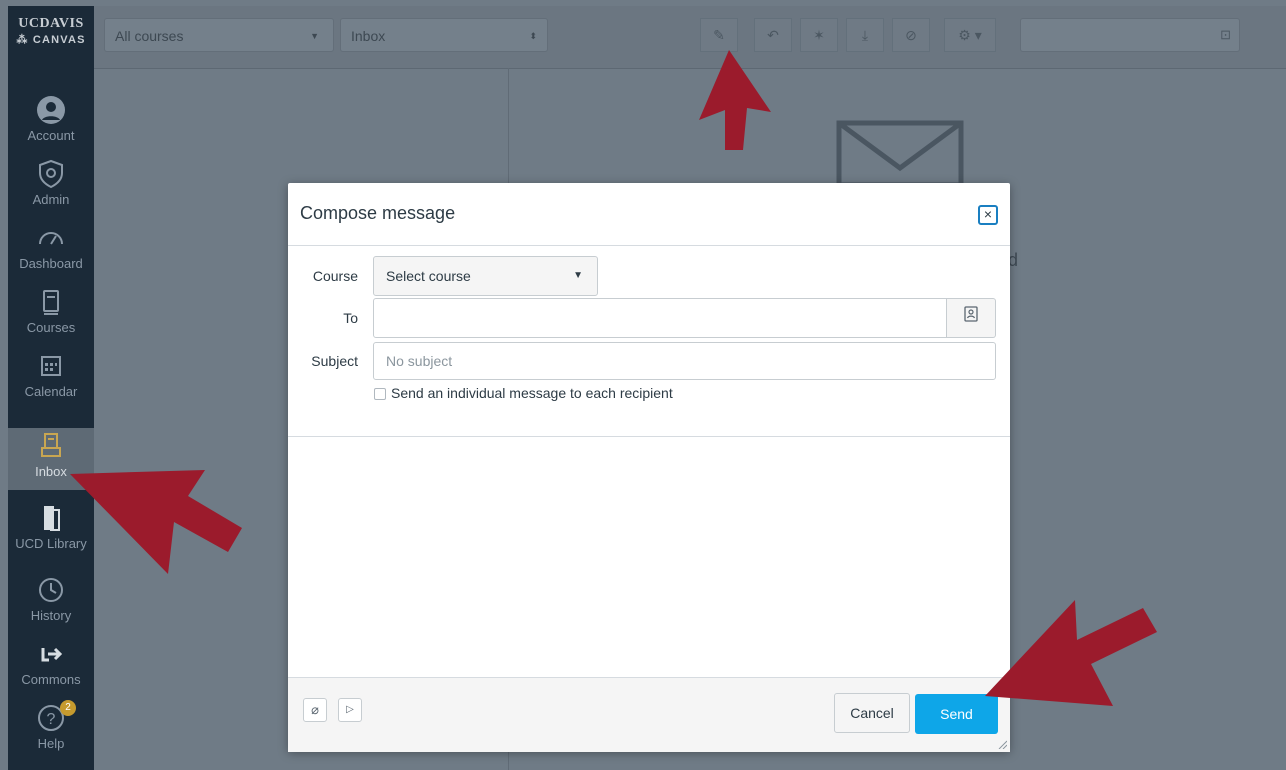 The image size is (1286, 770). Describe the element at coordinates (533, 36) in the screenshot. I see `updown-icon: ⬍` at that location.